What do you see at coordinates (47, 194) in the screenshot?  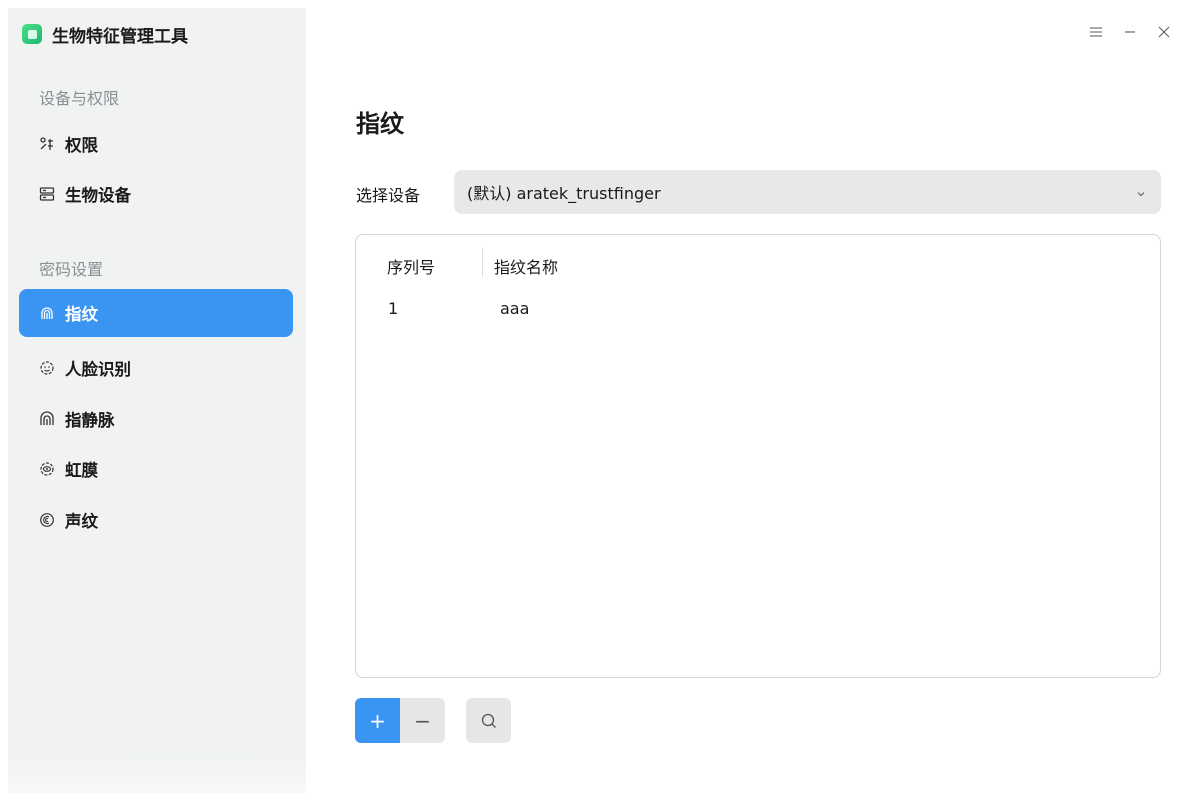 I see `device-icon` at bounding box center [47, 194].